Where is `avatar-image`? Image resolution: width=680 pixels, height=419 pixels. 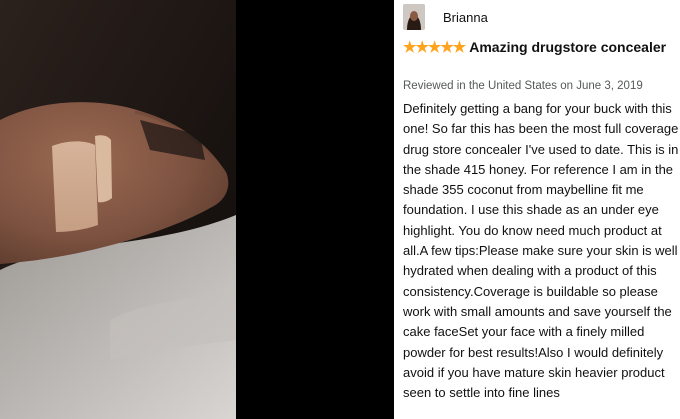 avatar-image is located at coordinates (414, 17).